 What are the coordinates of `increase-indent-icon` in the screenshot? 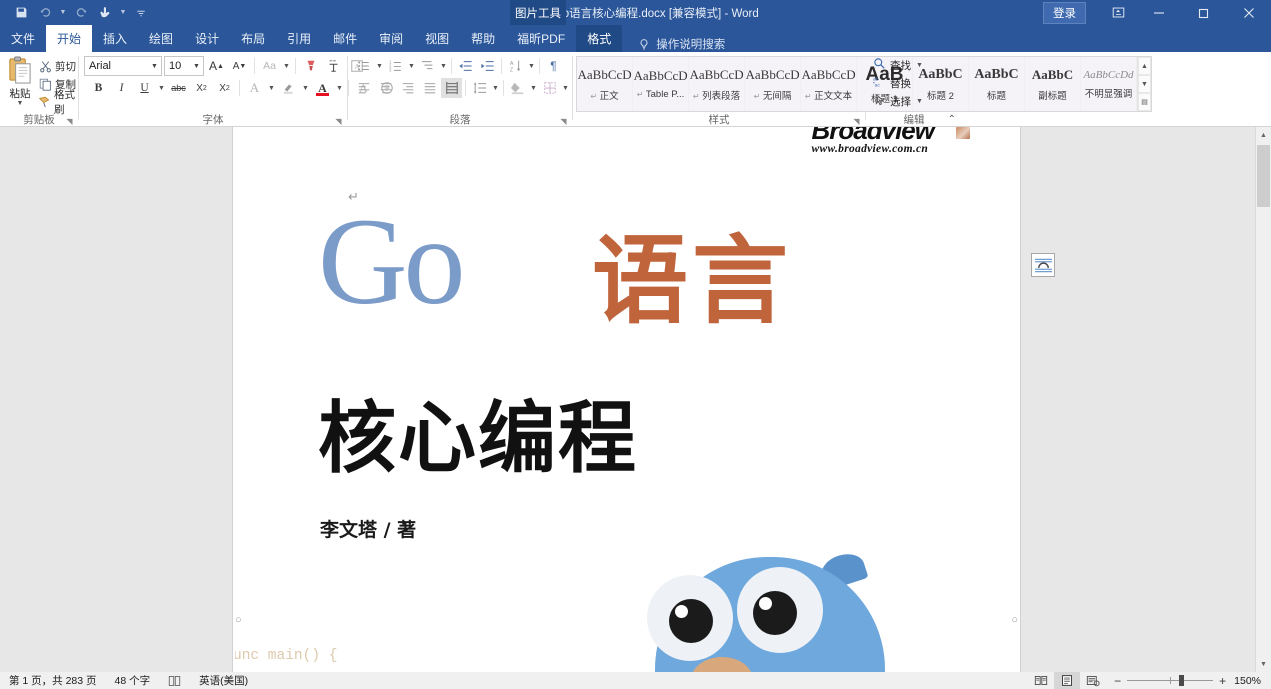 It's located at (487, 66).